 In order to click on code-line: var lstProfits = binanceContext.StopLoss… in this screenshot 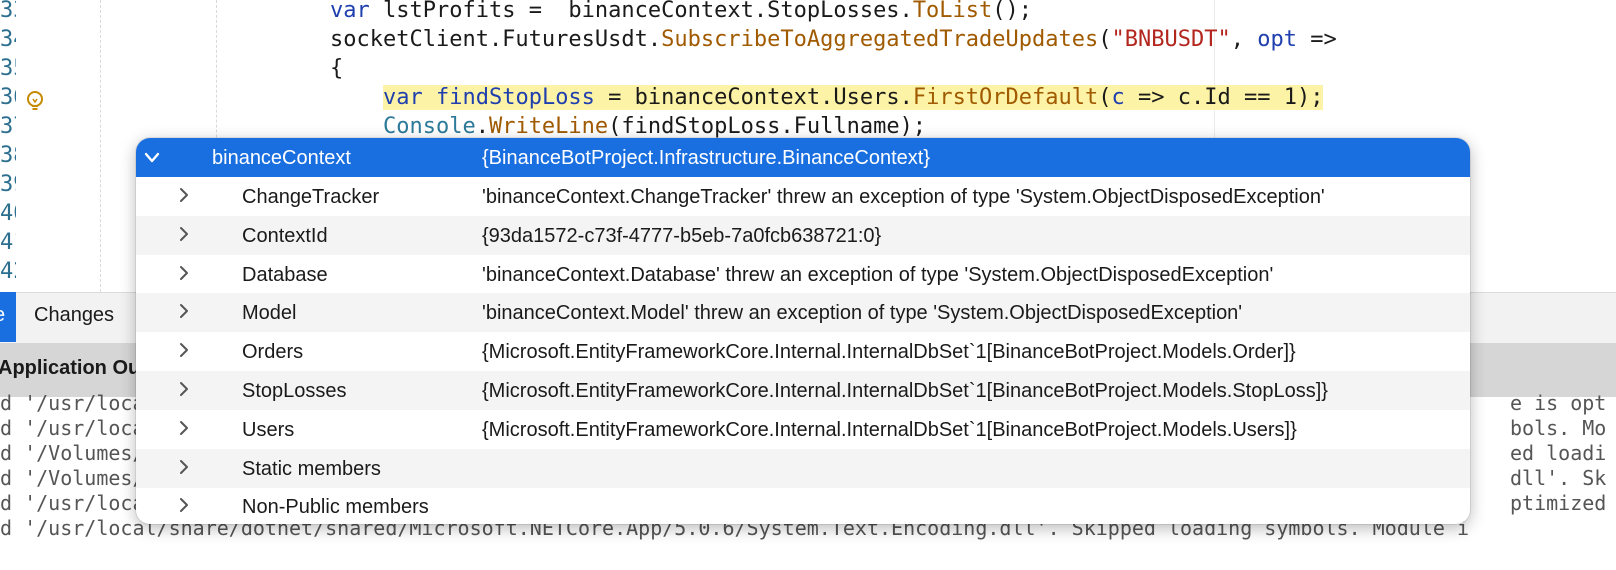, I will do `click(681, 13)`.